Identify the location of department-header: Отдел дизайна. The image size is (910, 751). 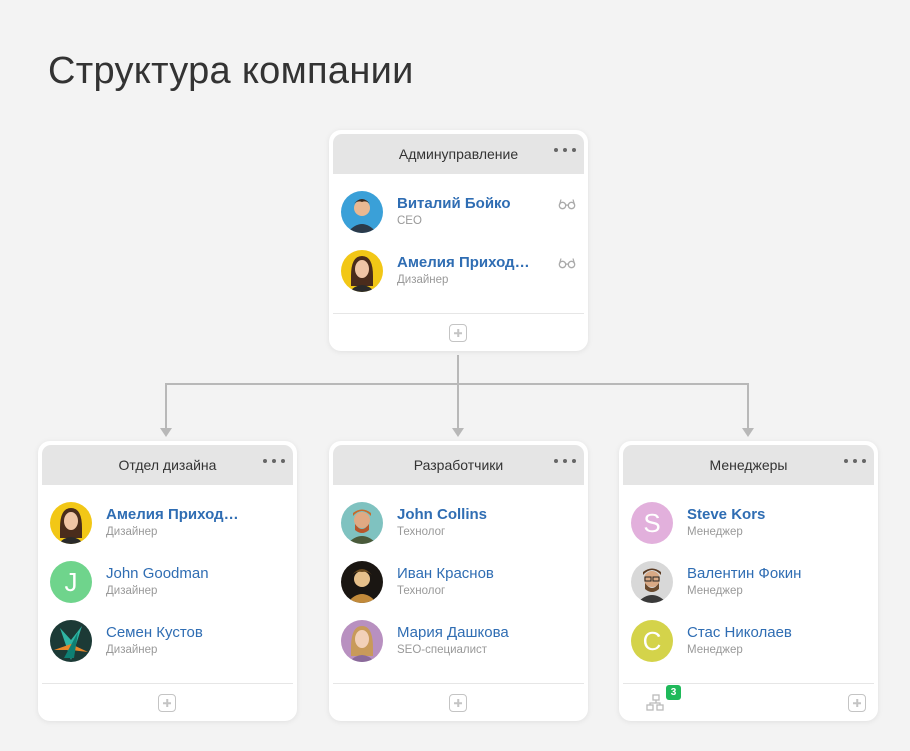
(167, 465).